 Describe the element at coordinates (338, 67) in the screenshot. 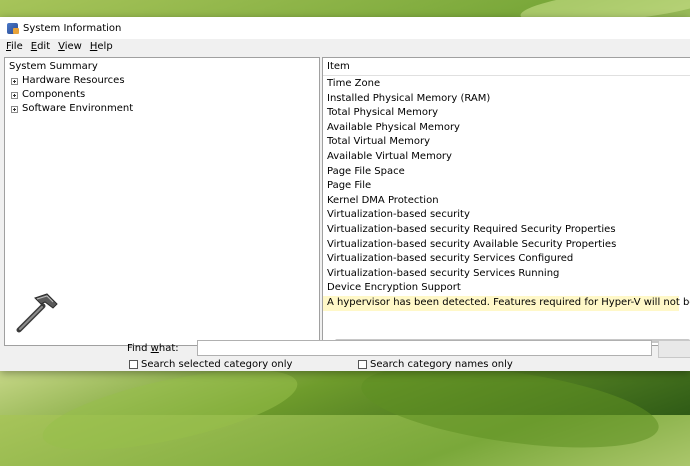

I see `column-header-item: Item` at that location.